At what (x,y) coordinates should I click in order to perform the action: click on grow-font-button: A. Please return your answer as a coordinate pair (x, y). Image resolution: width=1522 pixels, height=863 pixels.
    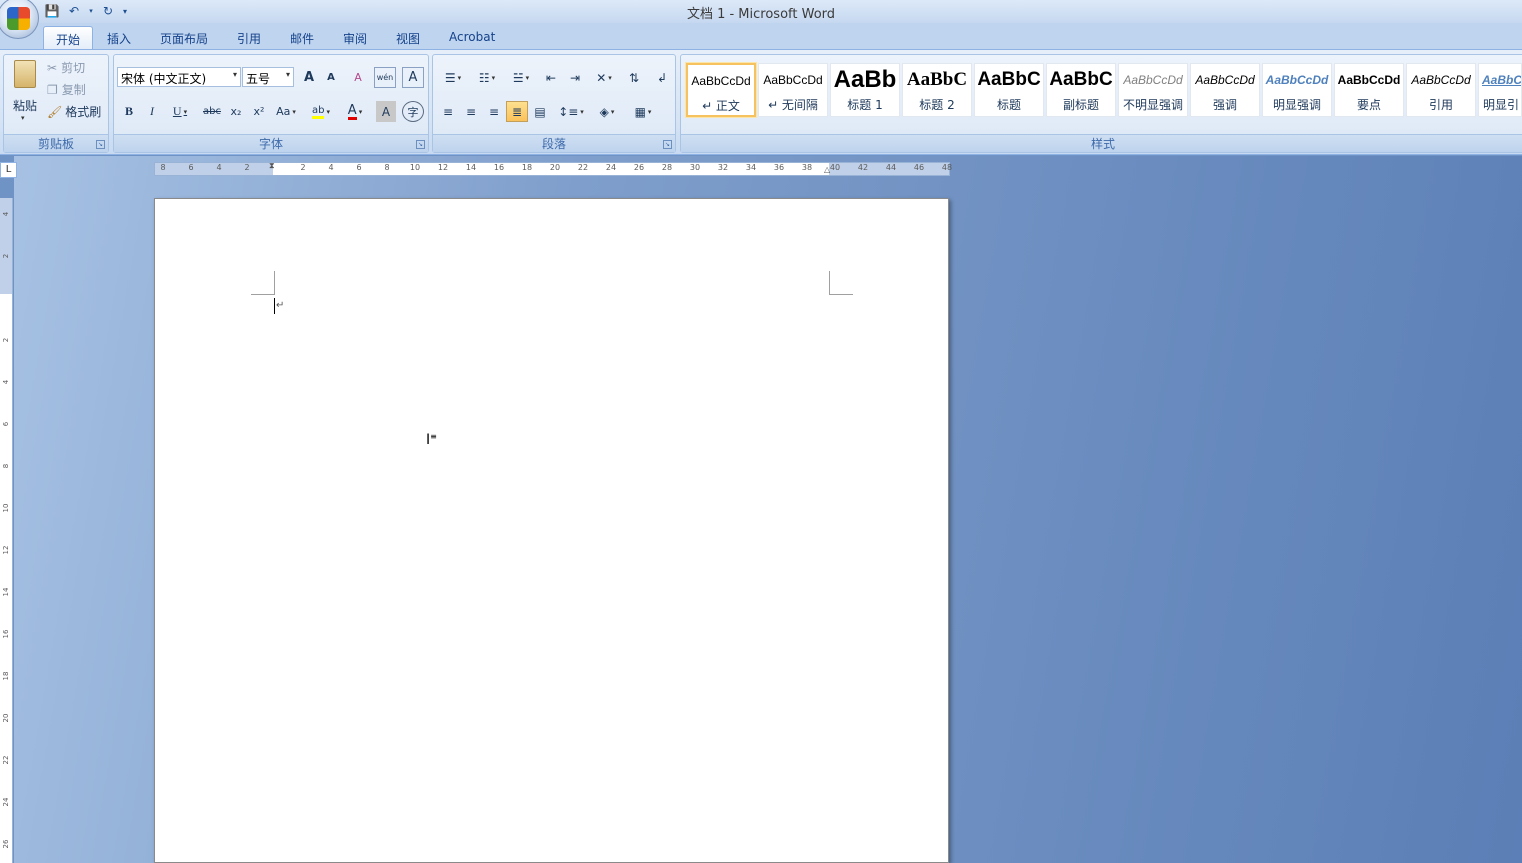
    Looking at the image, I should click on (309, 77).